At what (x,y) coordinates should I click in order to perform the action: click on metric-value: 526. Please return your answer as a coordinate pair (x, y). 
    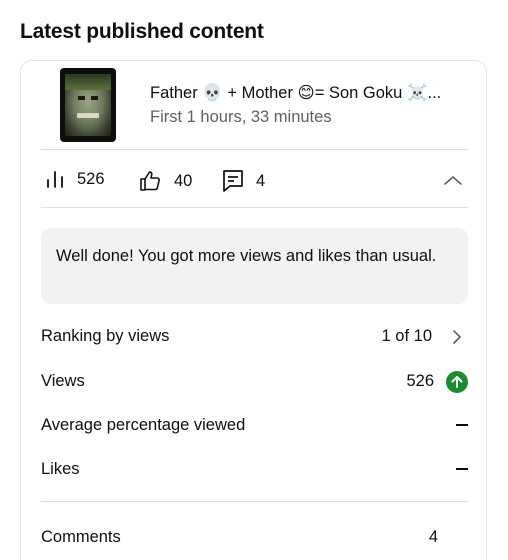
    Looking at the image, I should click on (420, 381).